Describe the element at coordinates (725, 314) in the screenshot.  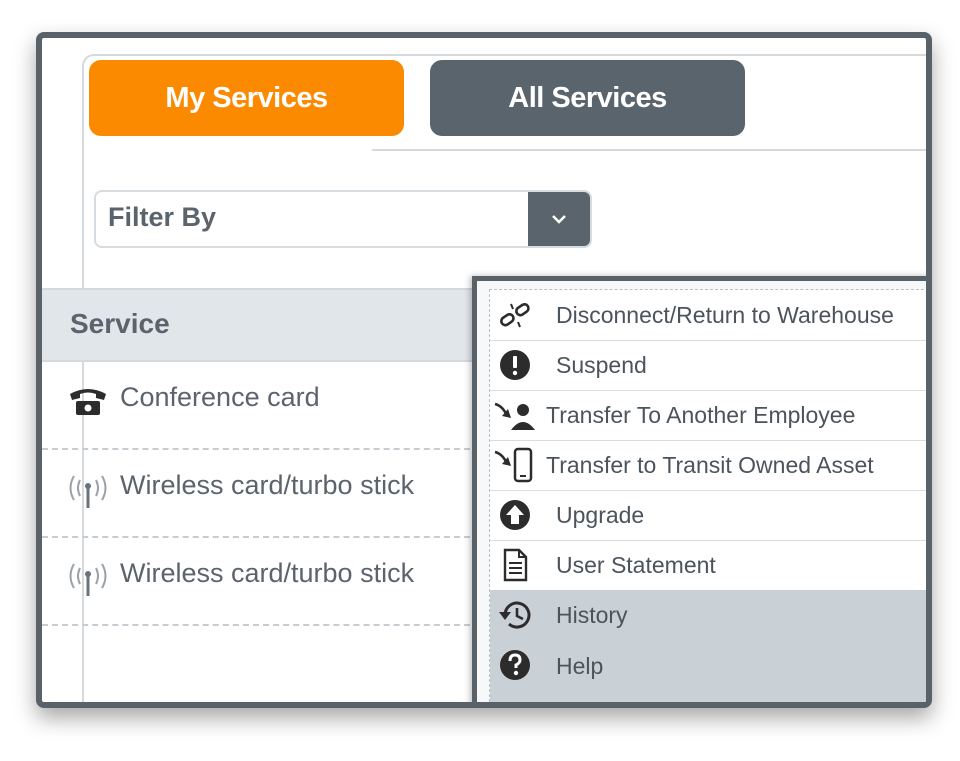
I see `menu-item-label: Disconnect/Return to Warehouse` at that location.